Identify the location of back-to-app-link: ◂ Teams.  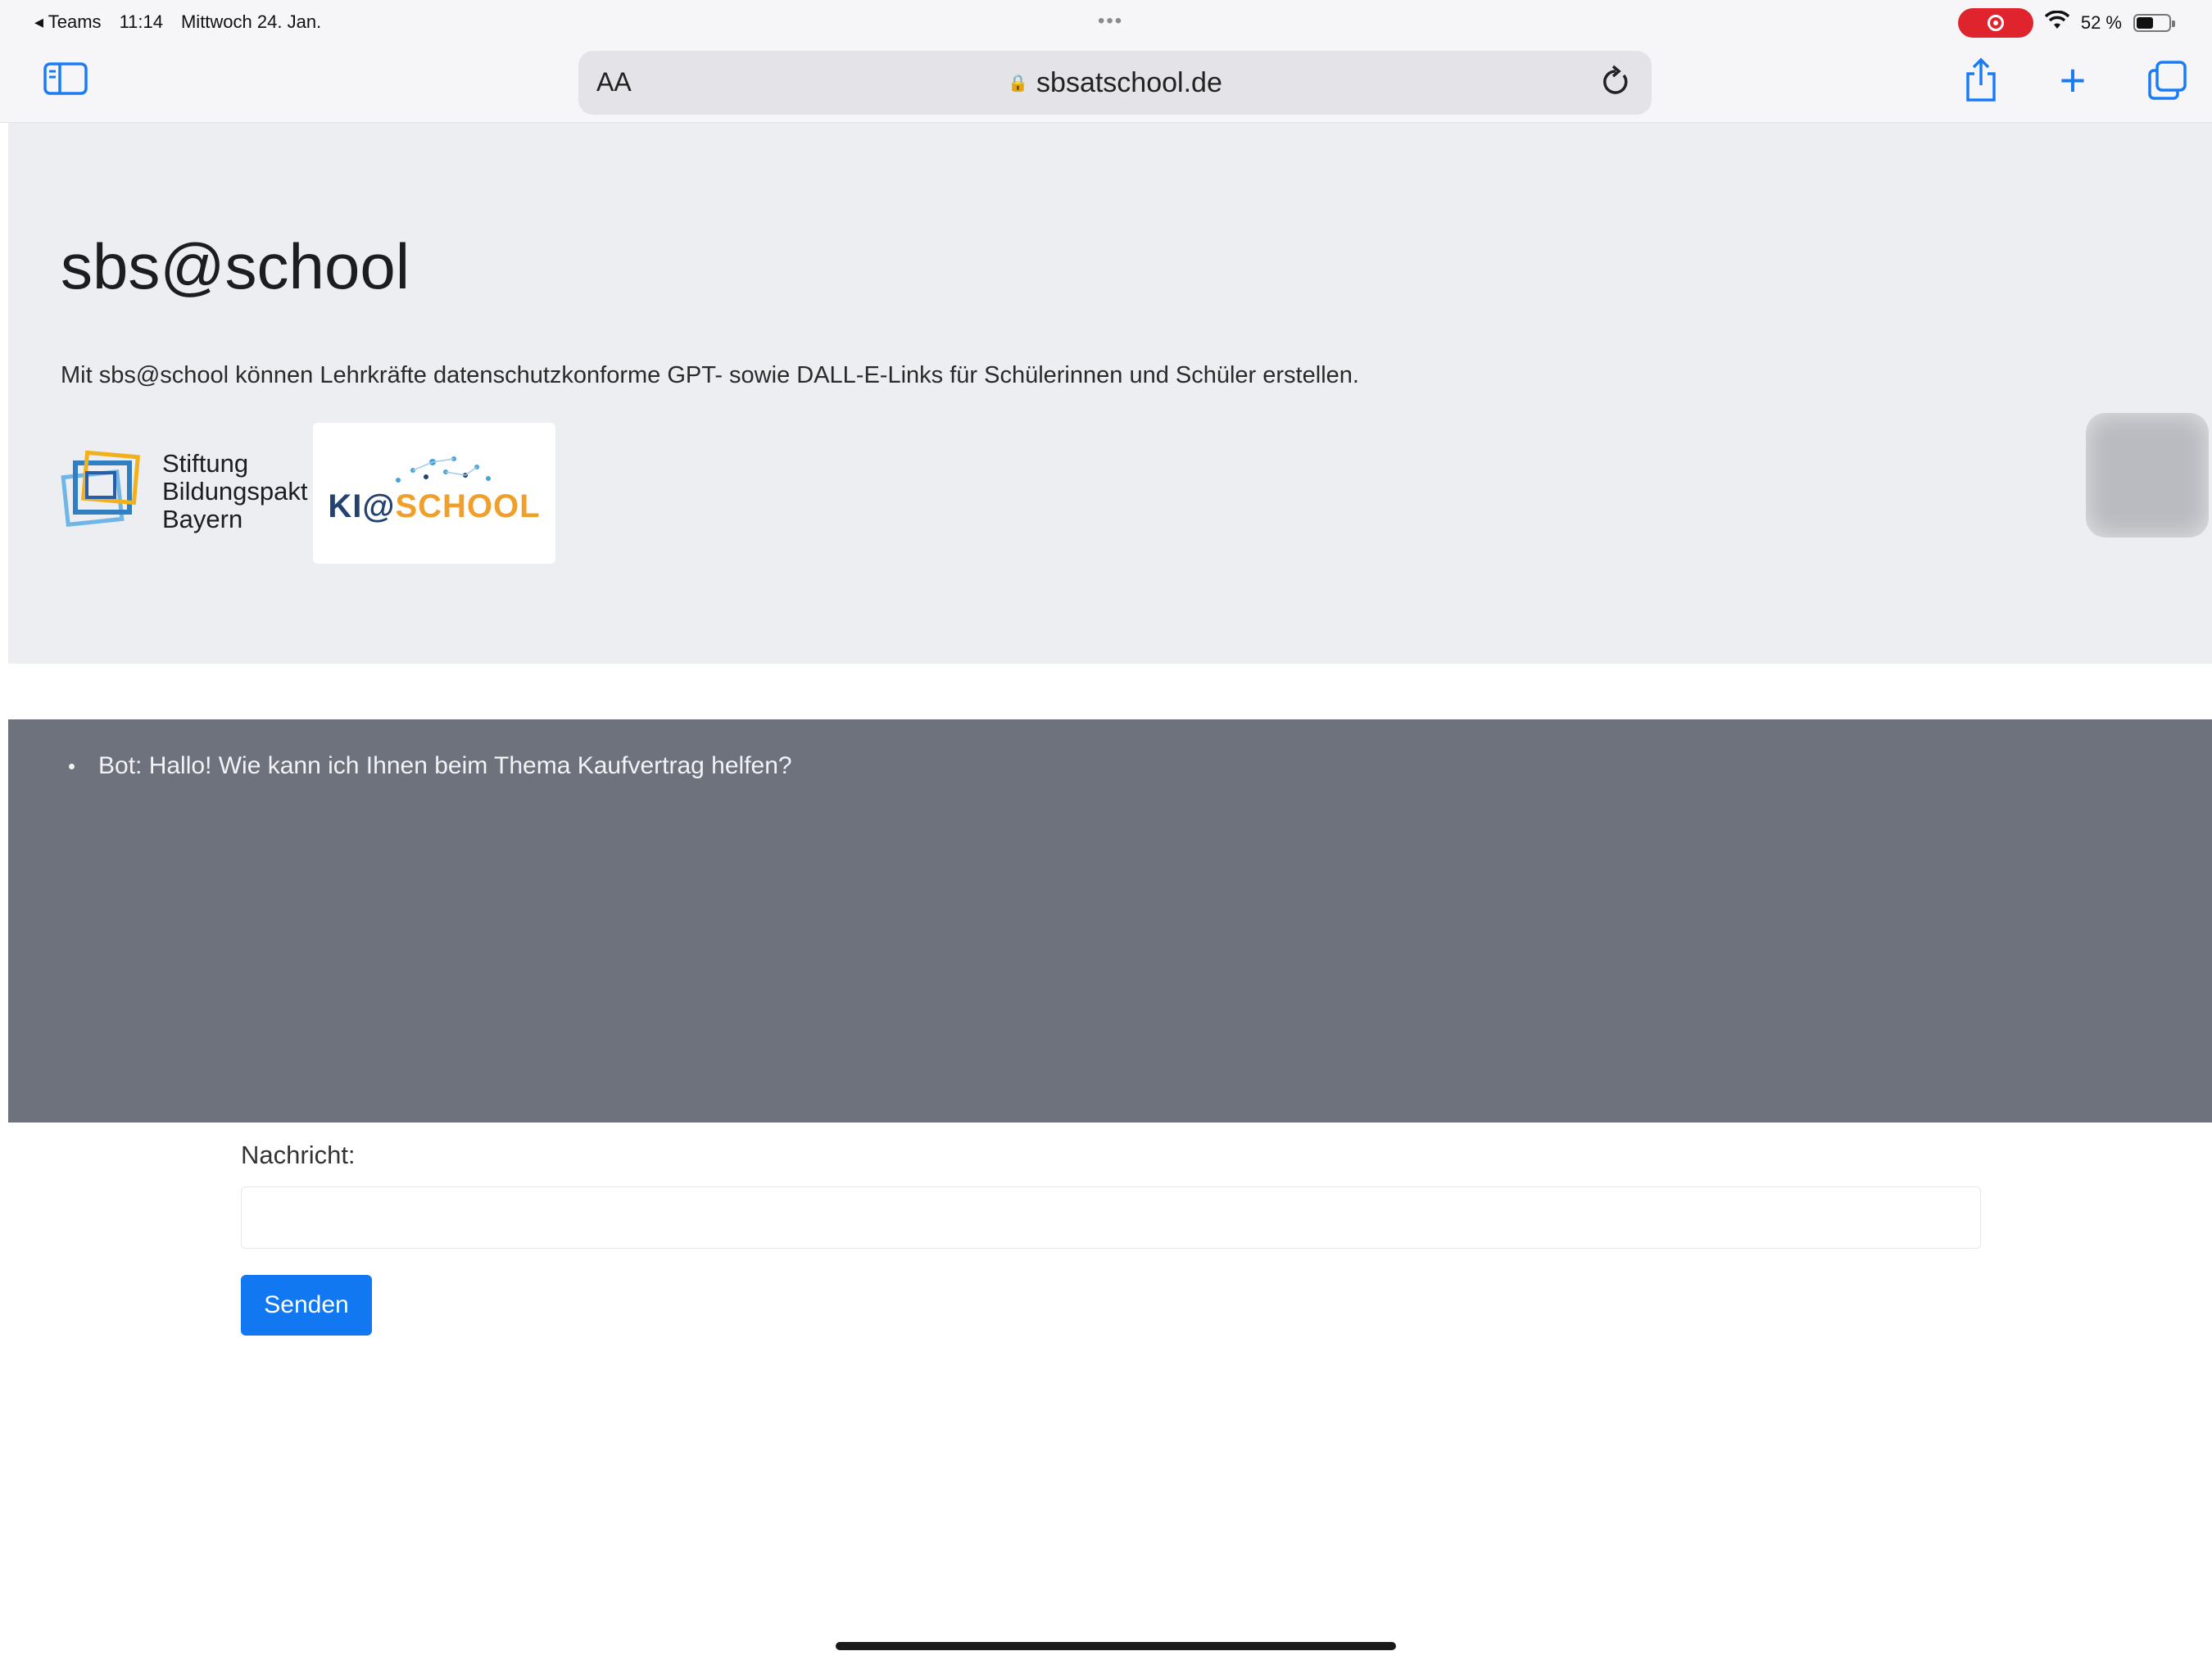
(68, 22).